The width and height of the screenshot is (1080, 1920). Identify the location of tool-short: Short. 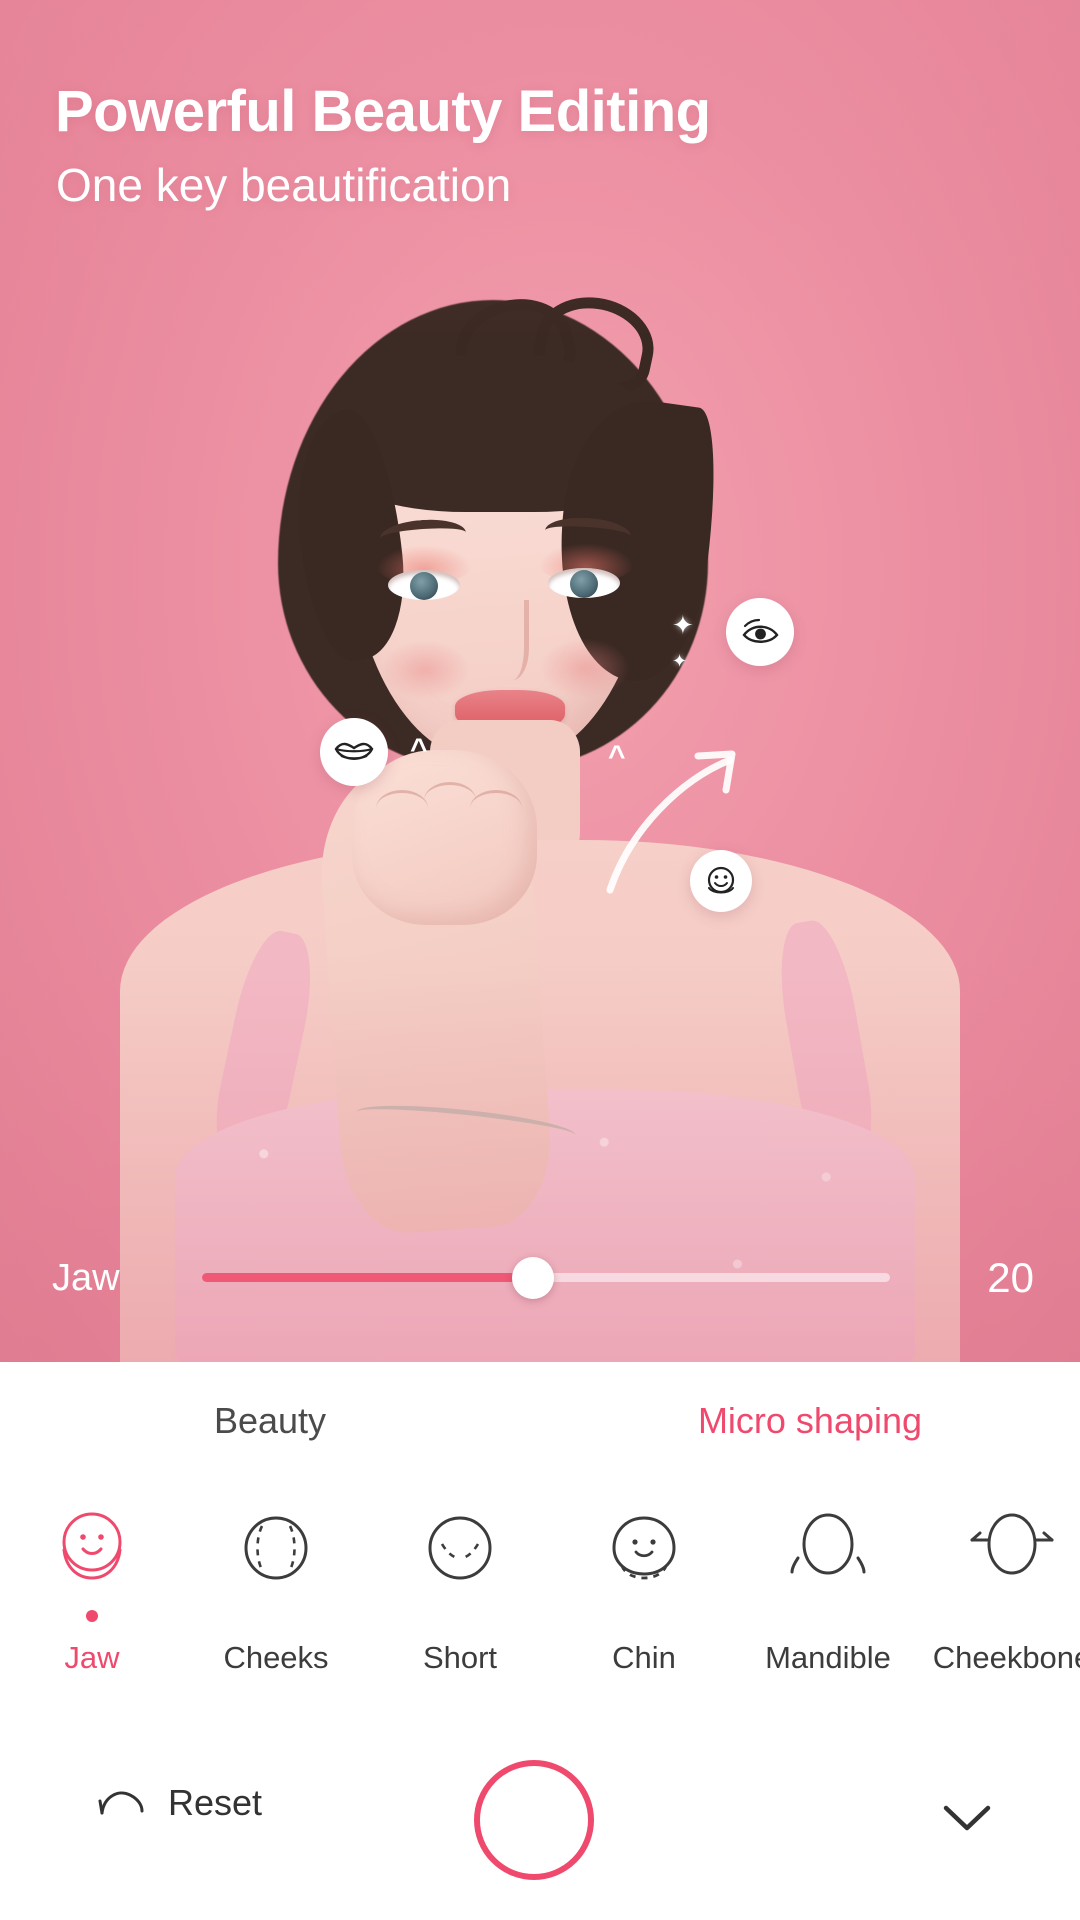
(460, 1578).